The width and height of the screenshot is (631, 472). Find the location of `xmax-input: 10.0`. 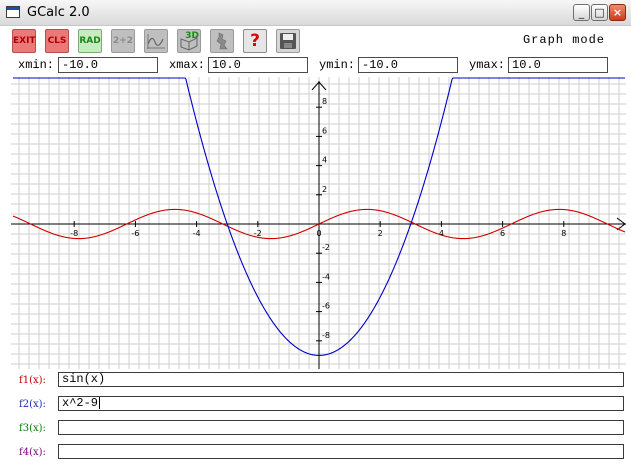

xmax-input: 10.0 is located at coordinates (258, 65).